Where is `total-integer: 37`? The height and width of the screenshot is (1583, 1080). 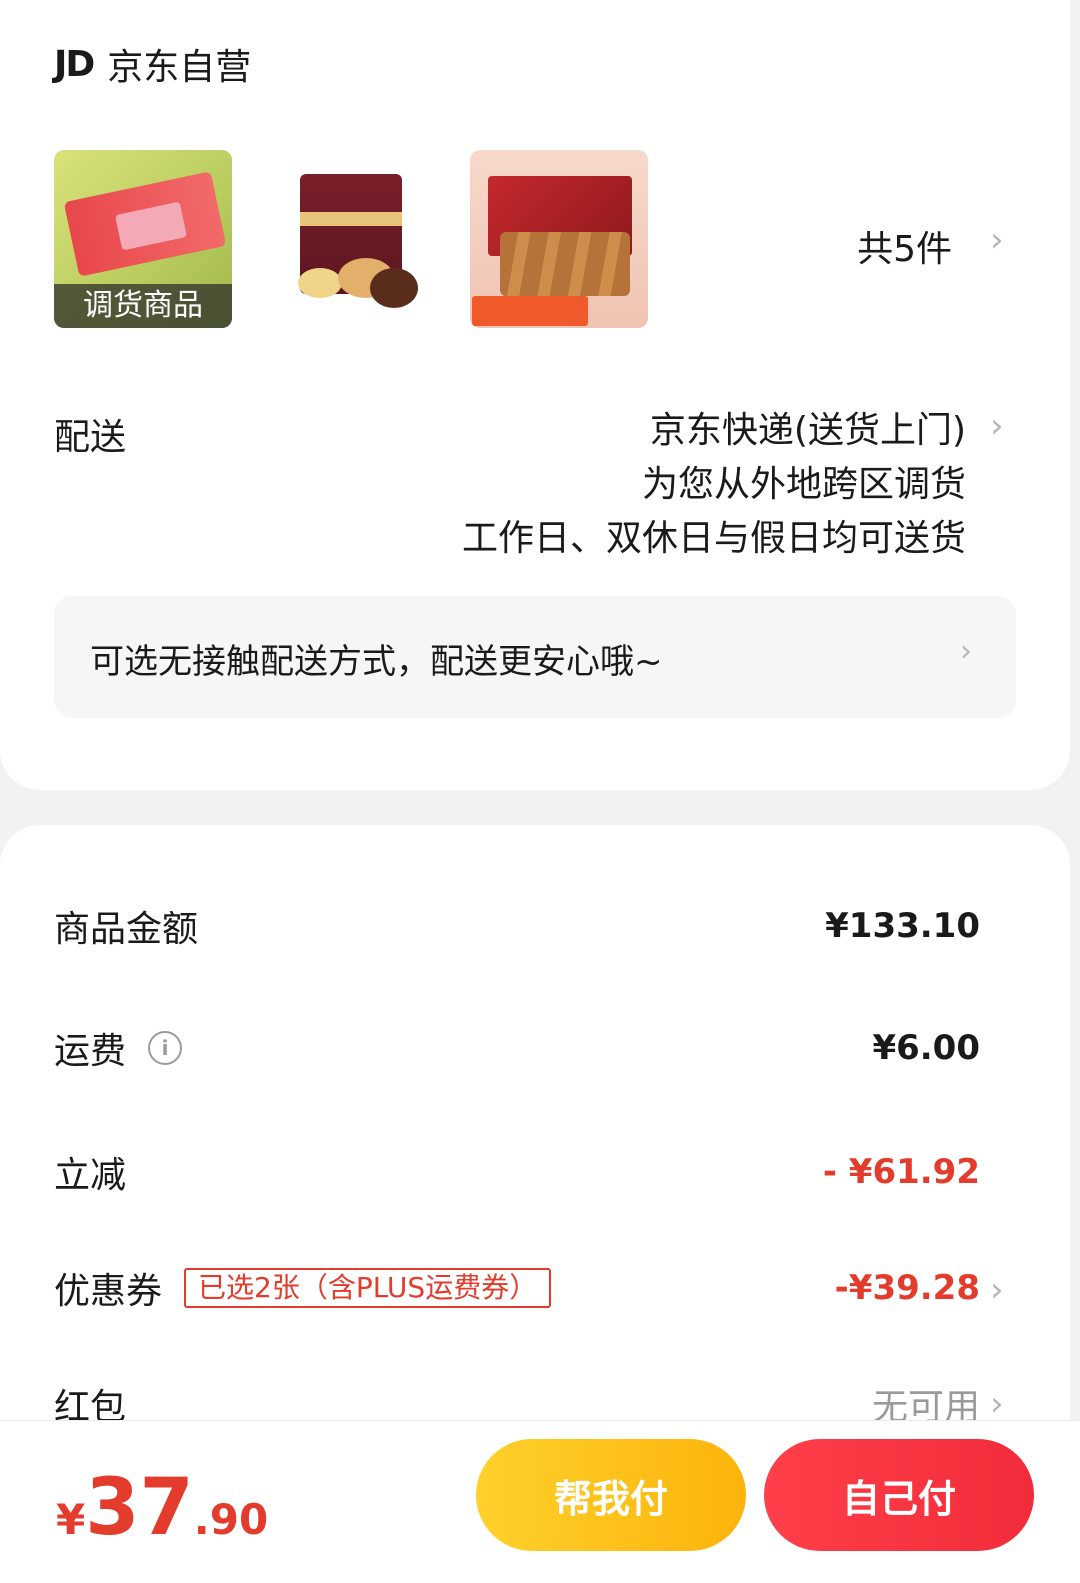
total-integer: 37 is located at coordinates (139, 1508).